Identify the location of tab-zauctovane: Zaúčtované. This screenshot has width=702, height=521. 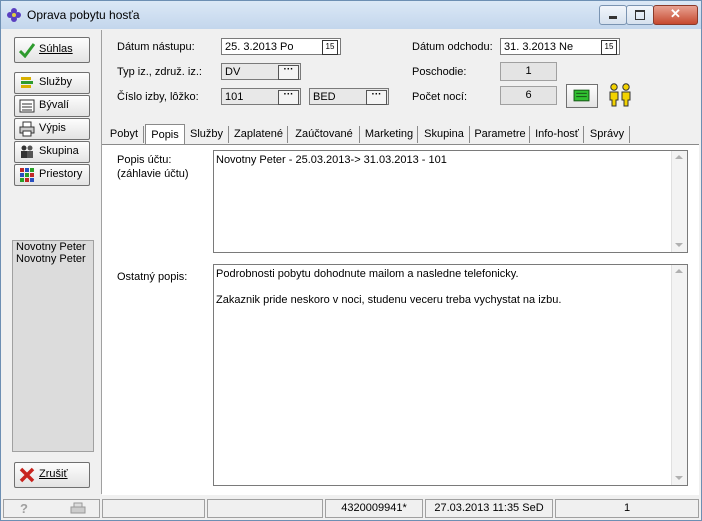
(324, 134).